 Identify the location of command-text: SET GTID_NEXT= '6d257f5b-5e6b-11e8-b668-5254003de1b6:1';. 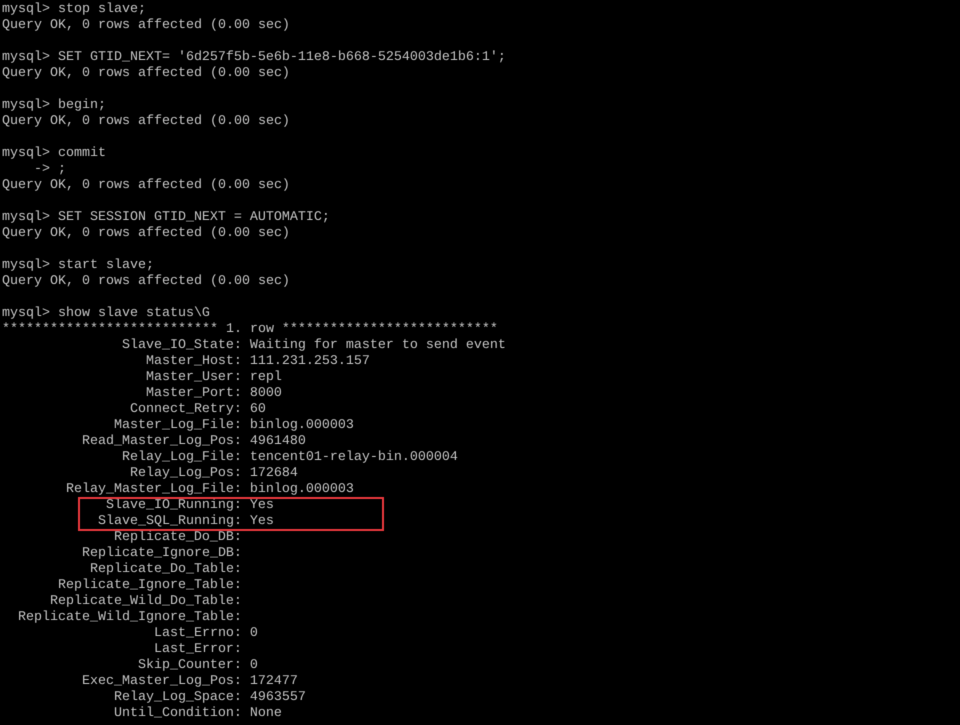
(282, 58).